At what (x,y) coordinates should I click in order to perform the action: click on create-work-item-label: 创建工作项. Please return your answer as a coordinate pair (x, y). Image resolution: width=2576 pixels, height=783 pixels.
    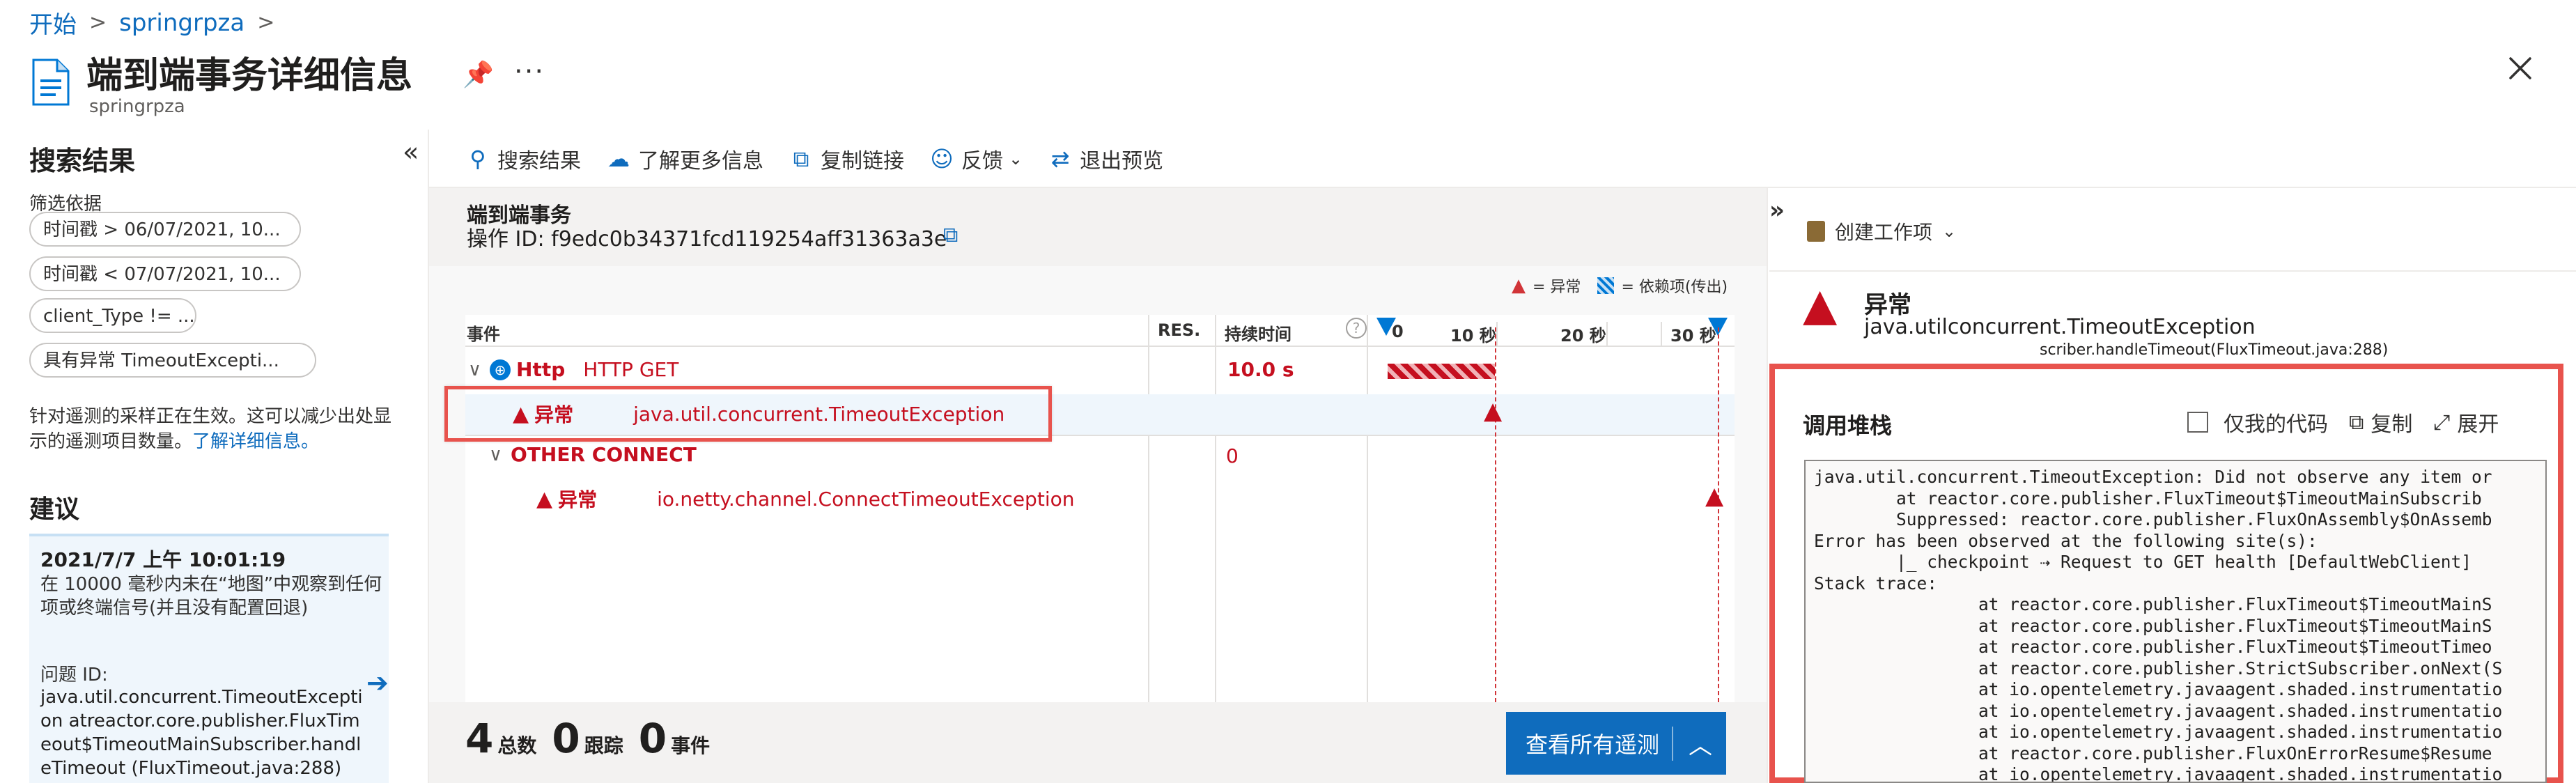
    Looking at the image, I should click on (1884, 232).